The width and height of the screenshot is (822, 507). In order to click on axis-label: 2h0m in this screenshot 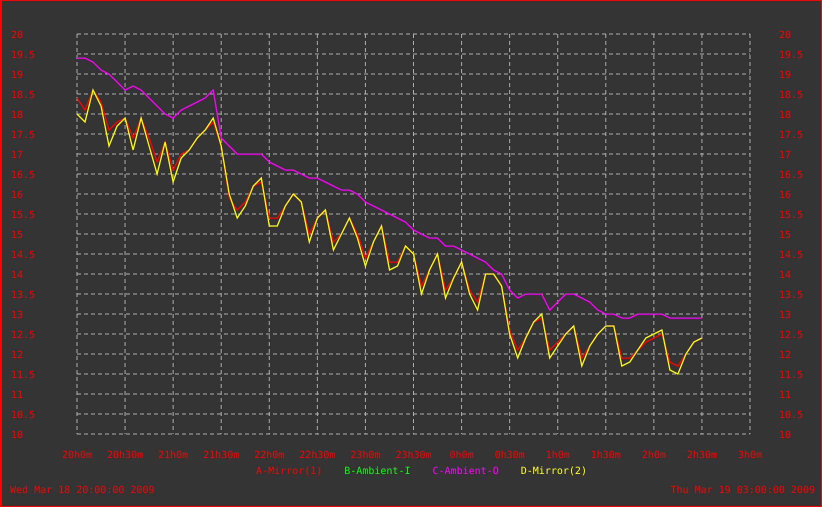, I will do `click(654, 455)`.